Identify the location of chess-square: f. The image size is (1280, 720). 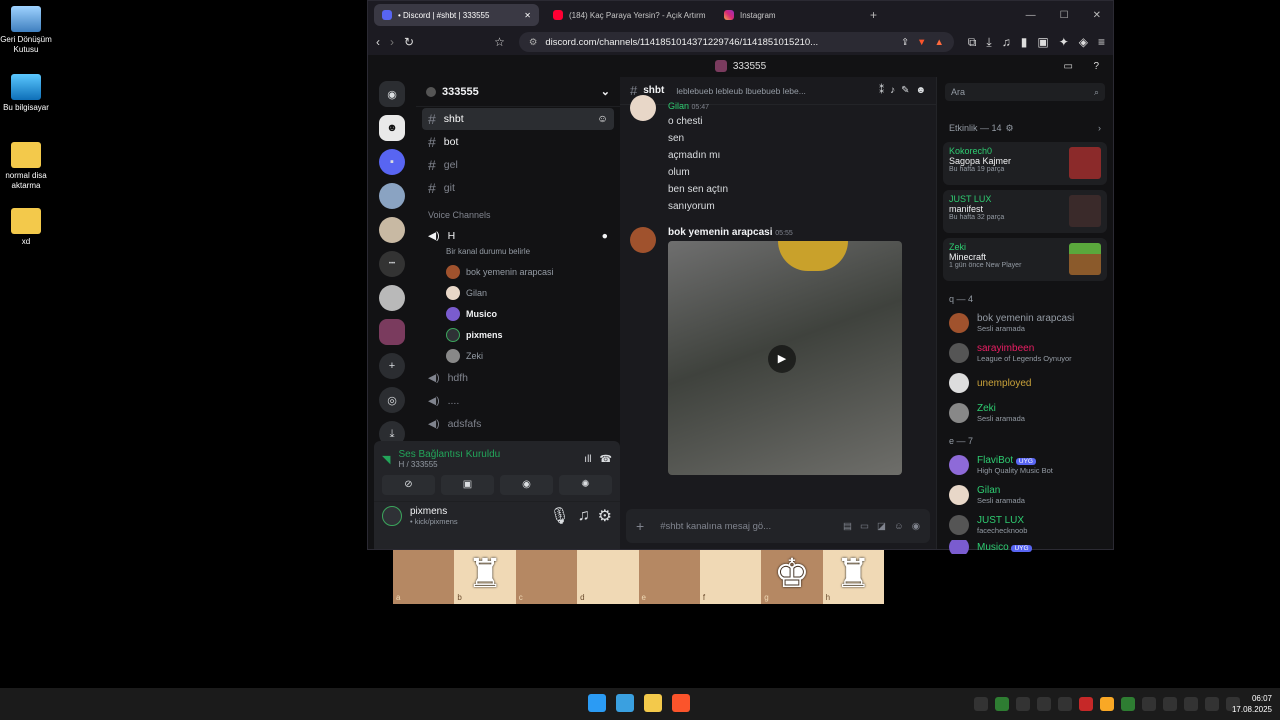
(730, 577).